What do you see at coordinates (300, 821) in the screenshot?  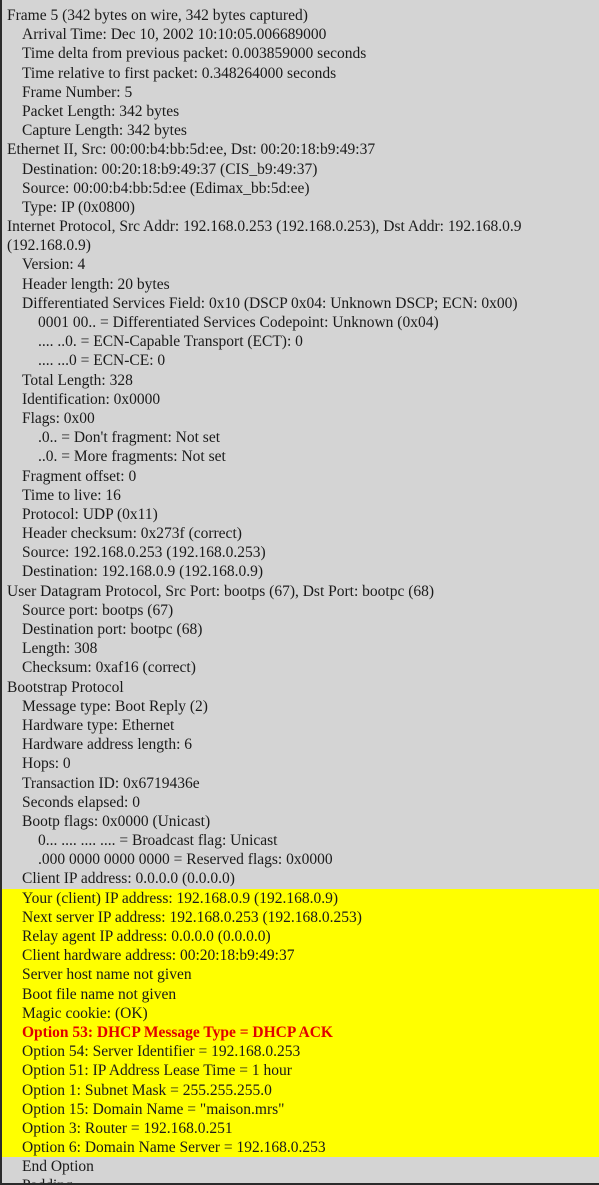 I see `tree-row: Bootp flags: 0x0000 (Unicast)` at bounding box center [300, 821].